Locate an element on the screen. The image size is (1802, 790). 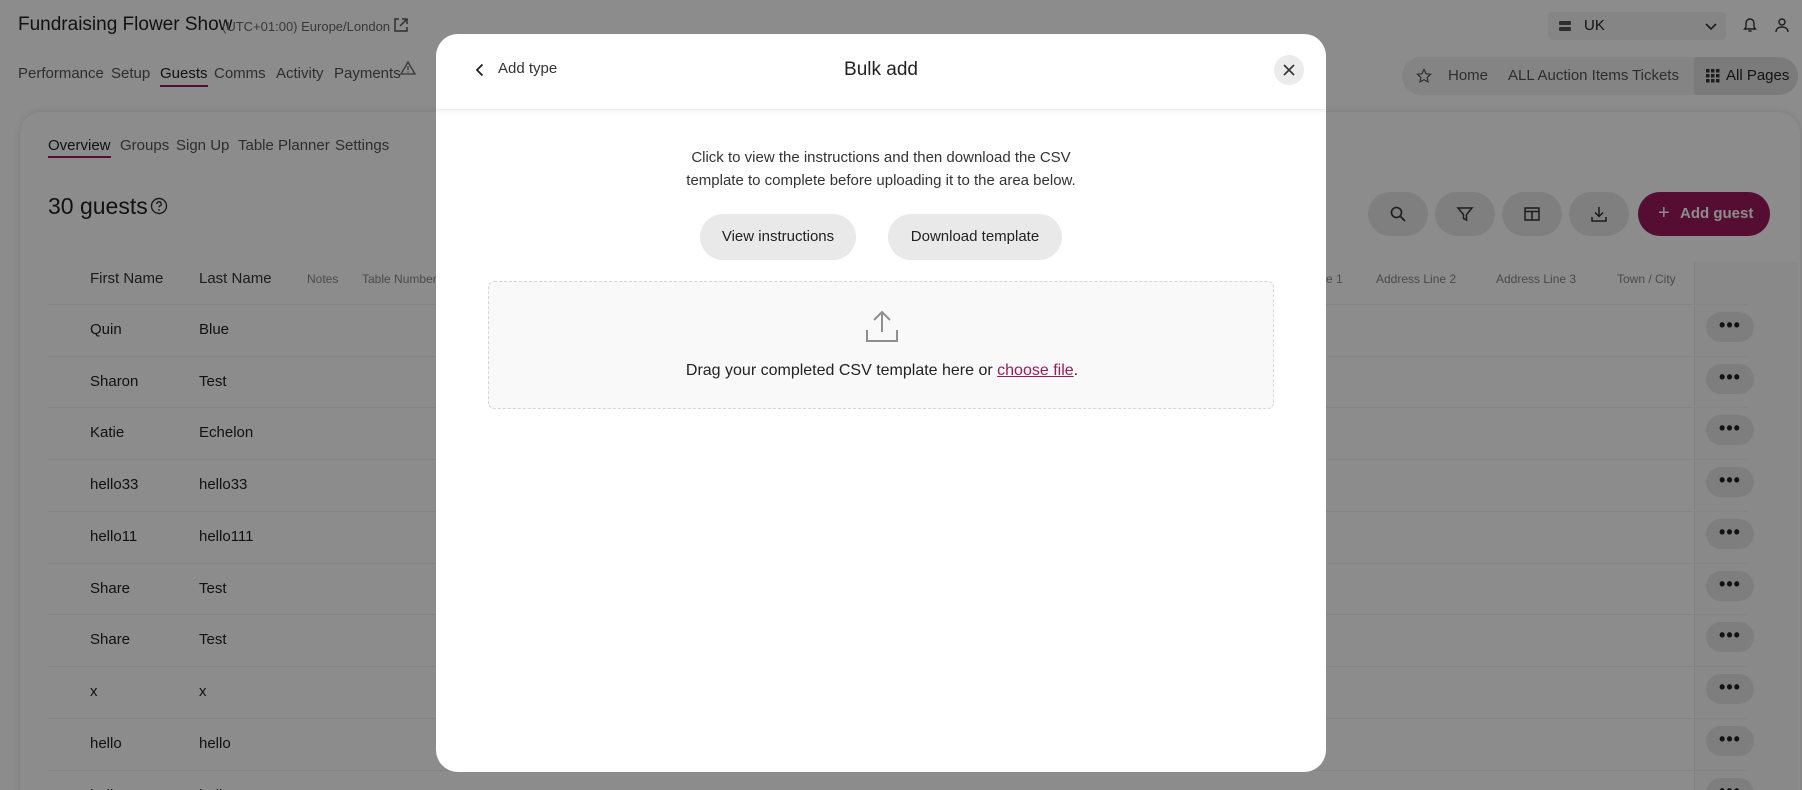
modal-header: Add type Bulk add is located at coordinates (881, 72).